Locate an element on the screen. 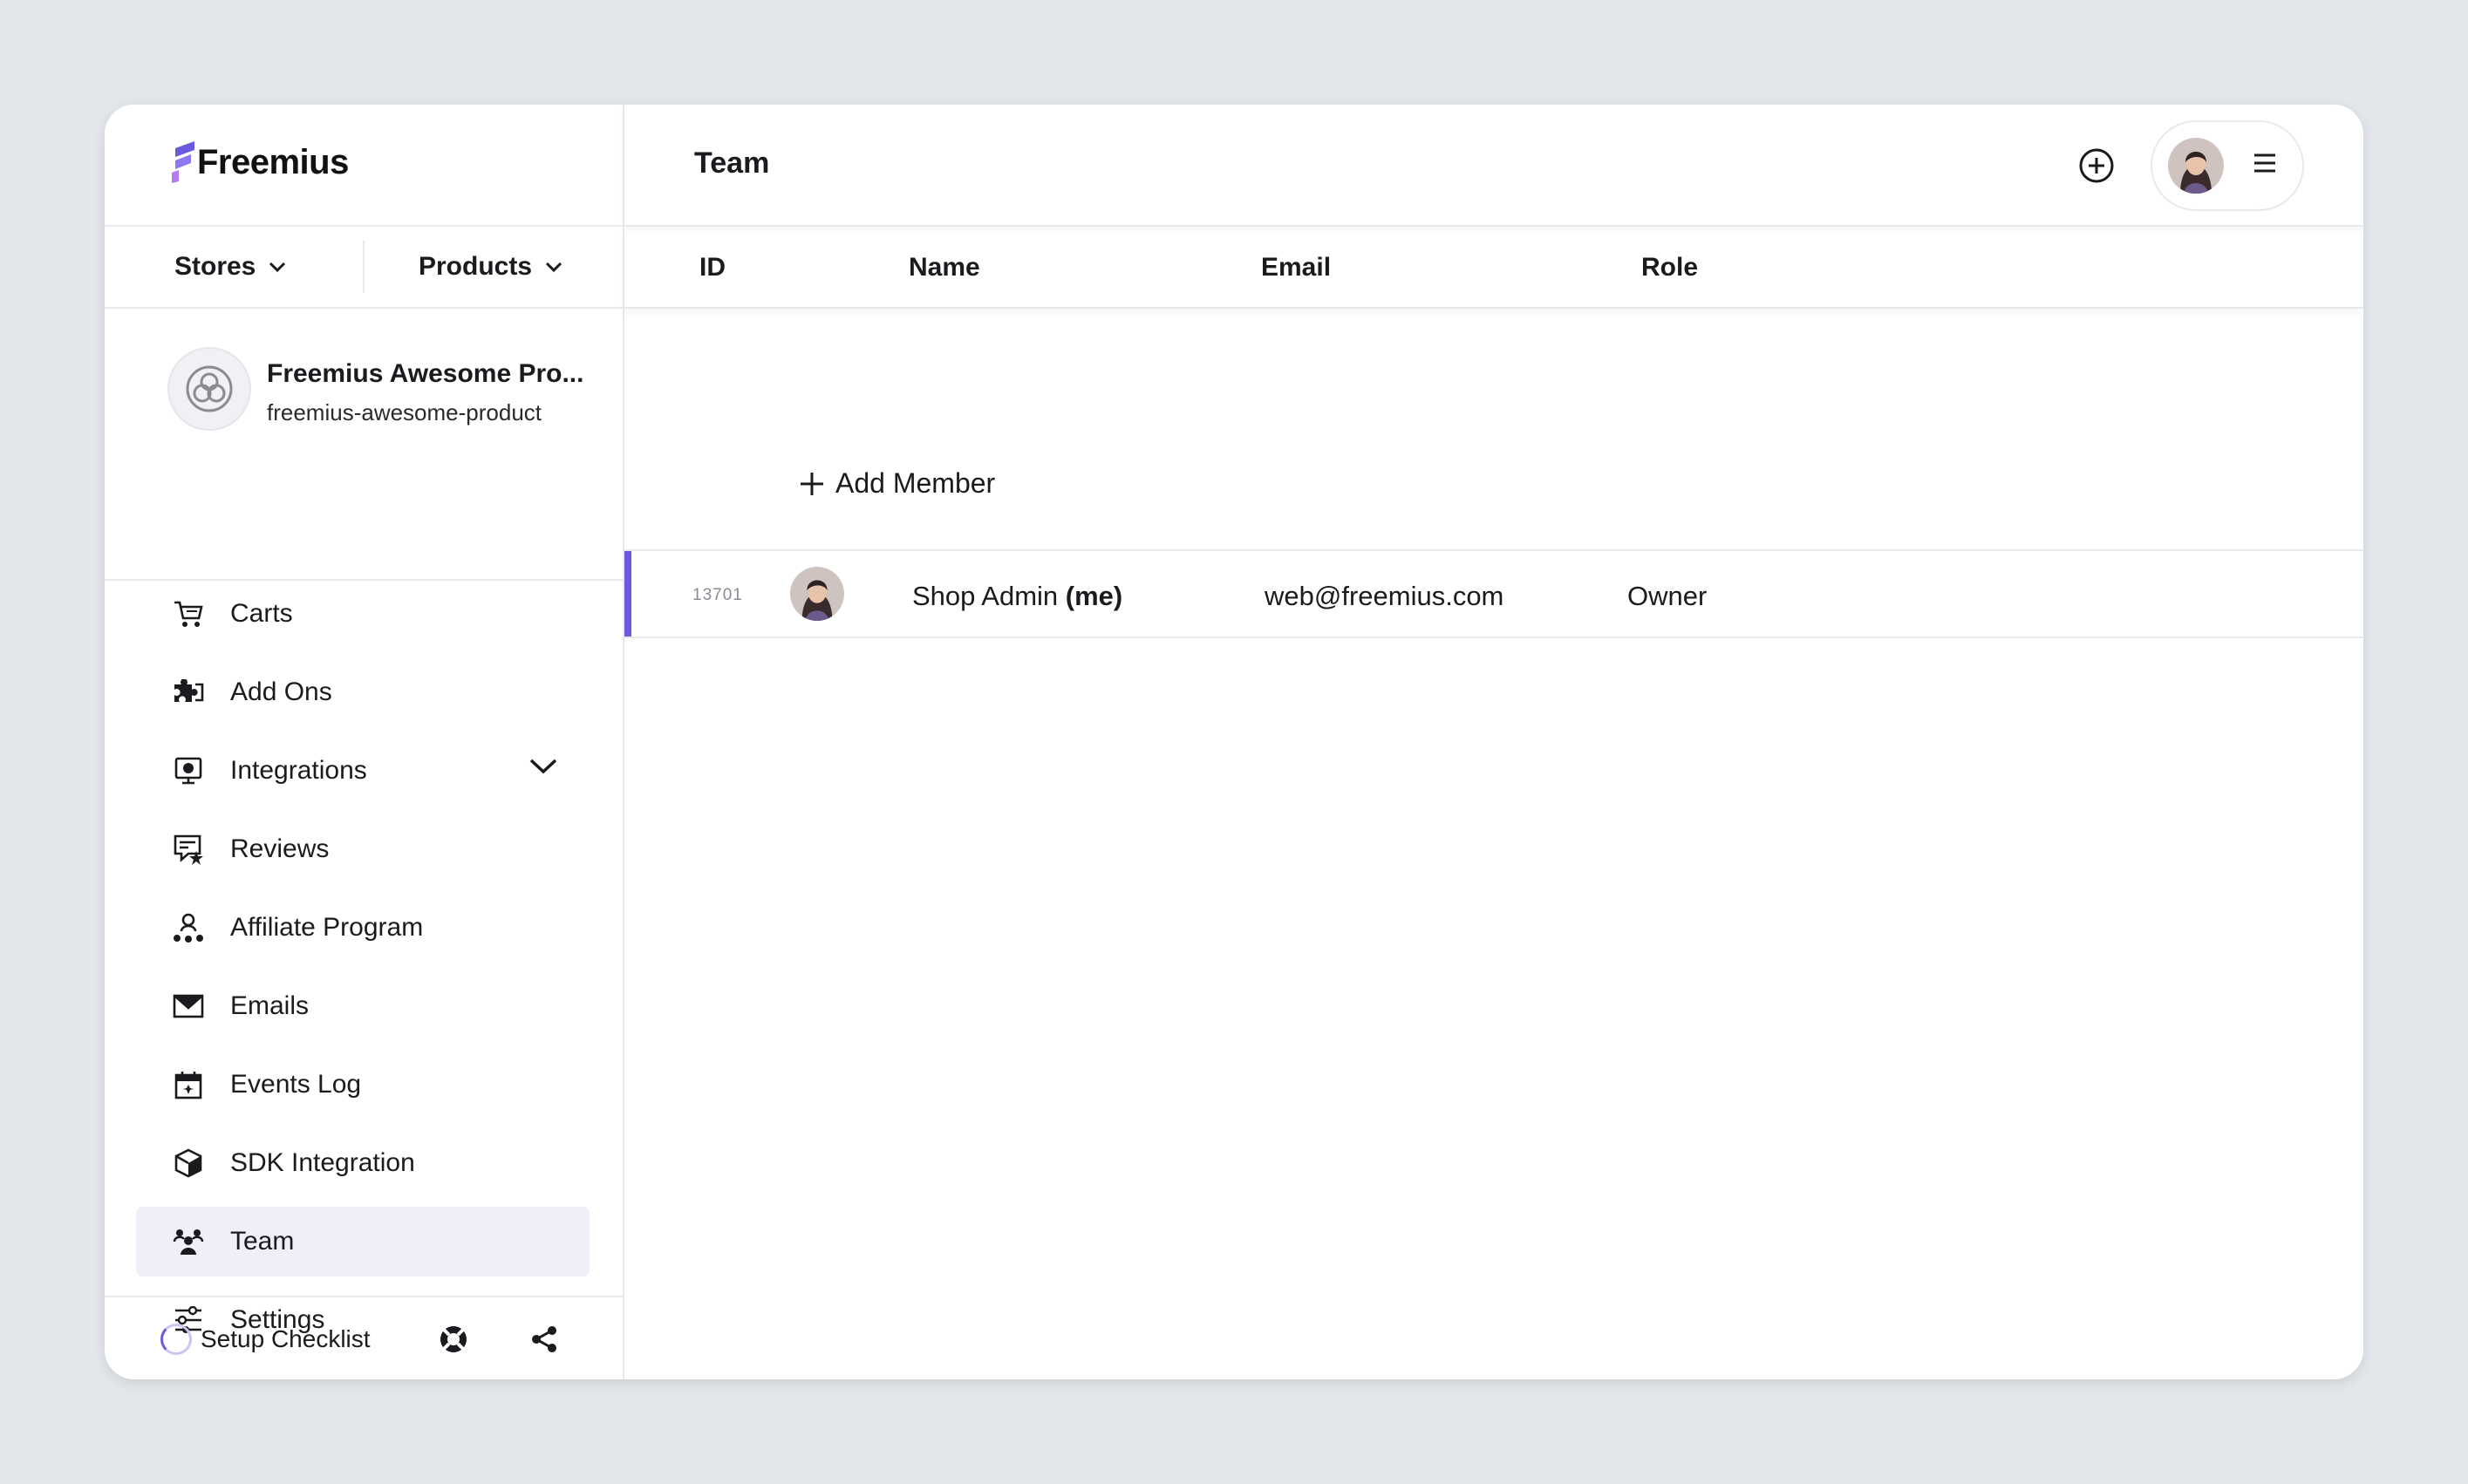 The image size is (2468, 1484). setup-checklist-button: Setup Checklist is located at coordinates (265, 1339).